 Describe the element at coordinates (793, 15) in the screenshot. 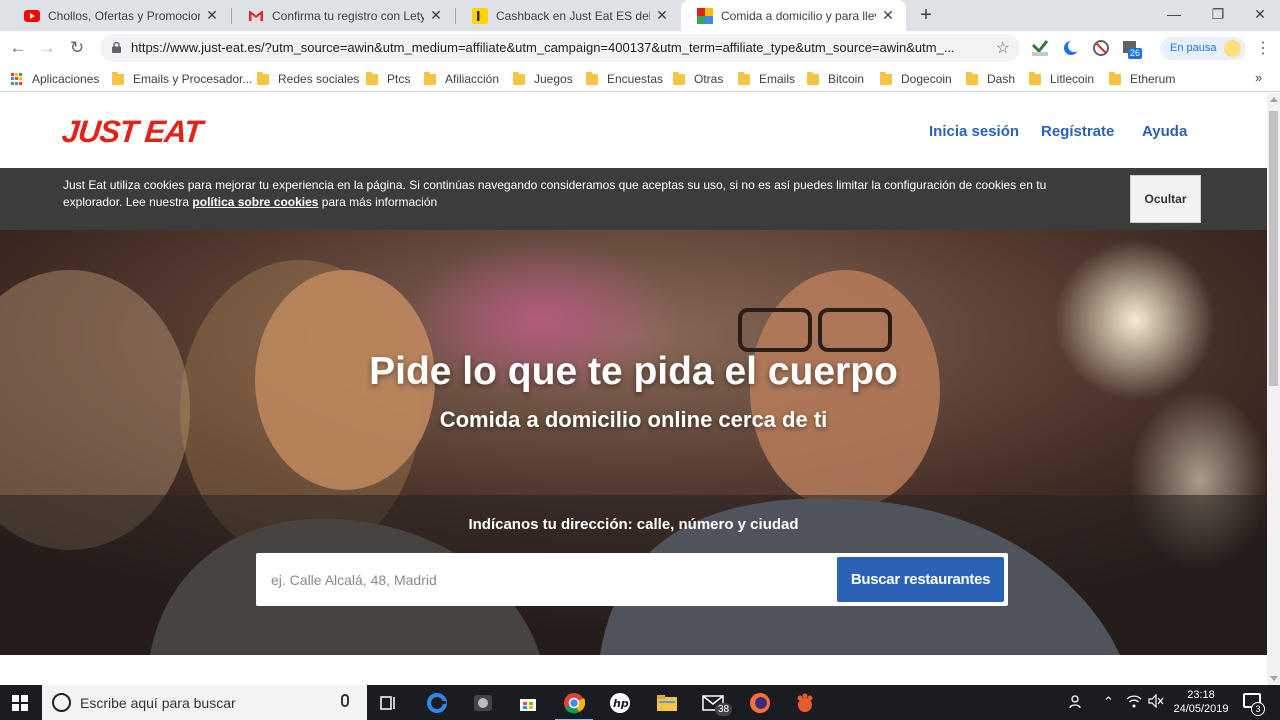

I see `tab-just-eat: Comida a domicilio y para llevar ✕` at that location.